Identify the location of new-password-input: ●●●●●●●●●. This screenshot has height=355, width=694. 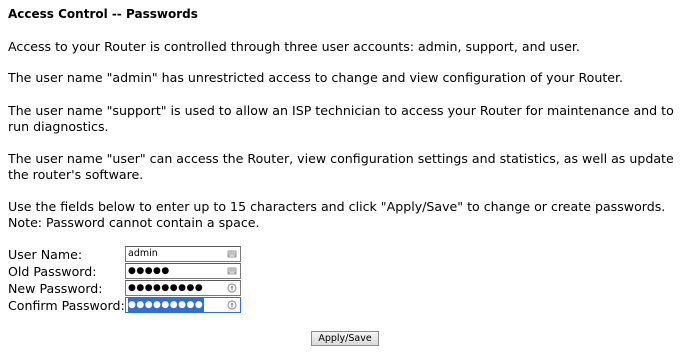
(183, 288).